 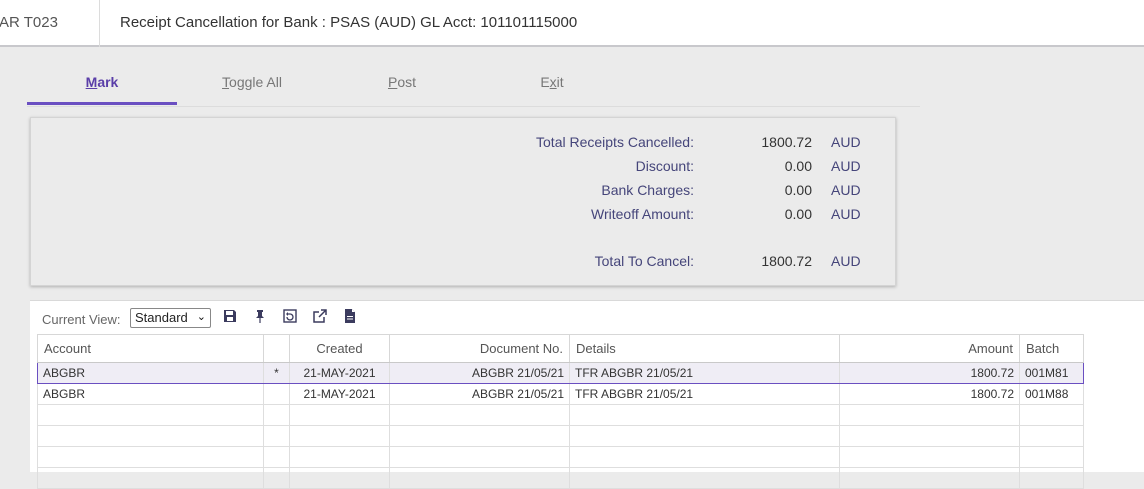 What do you see at coordinates (1051, 348) in the screenshot?
I see `column-header-batch: Batch` at bounding box center [1051, 348].